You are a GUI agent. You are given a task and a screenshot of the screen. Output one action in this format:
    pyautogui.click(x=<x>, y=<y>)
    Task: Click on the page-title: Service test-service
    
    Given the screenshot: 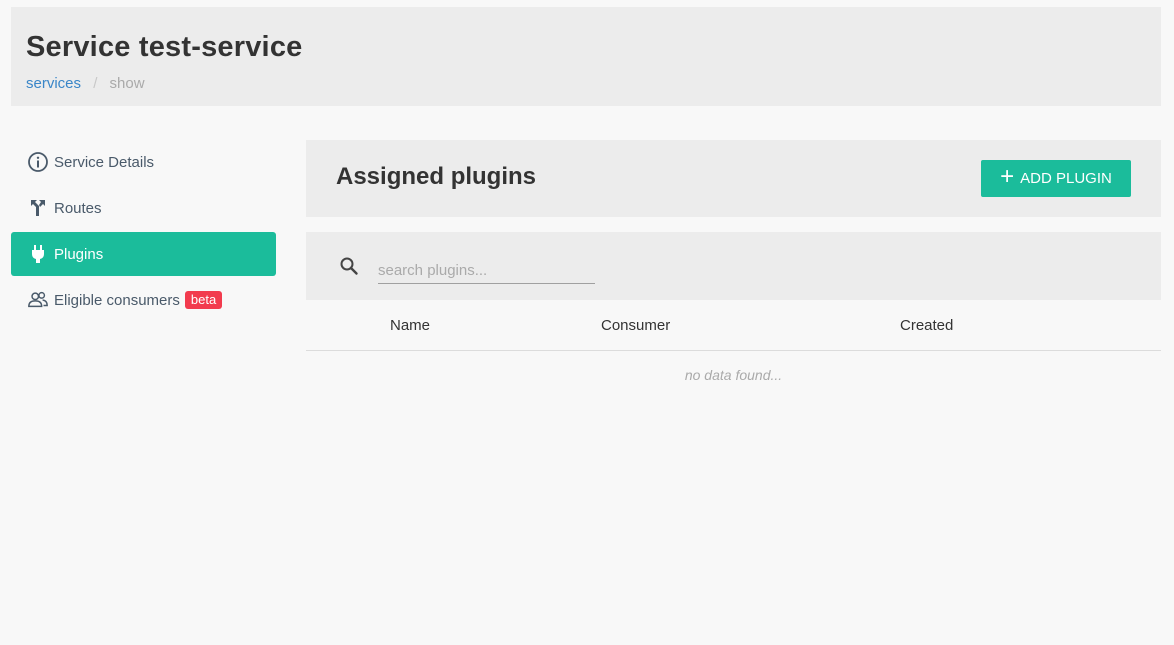 What is the action you would take?
    pyautogui.click(x=164, y=47)
    